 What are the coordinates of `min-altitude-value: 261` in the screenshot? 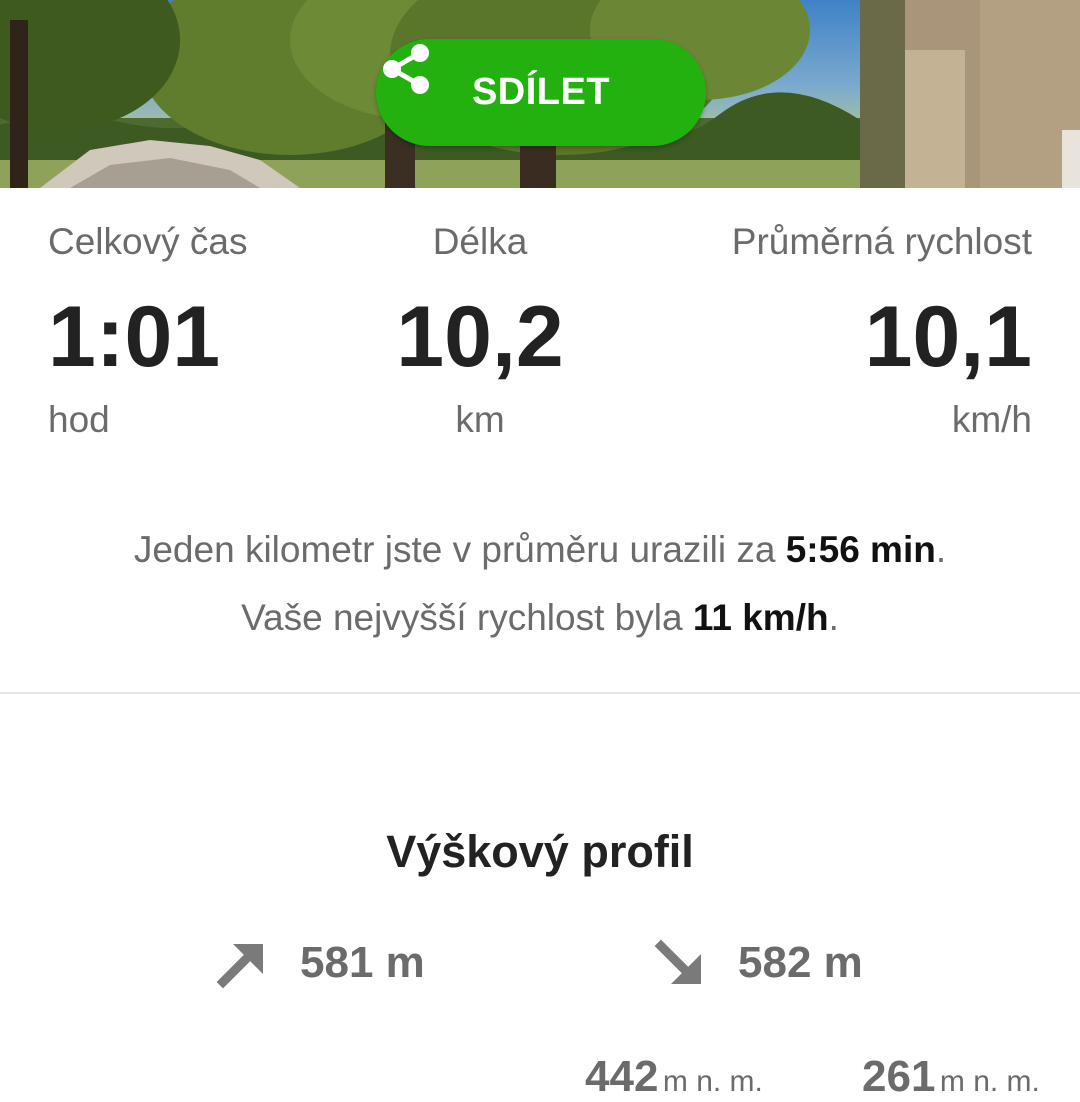 It's located at (899, 1076).